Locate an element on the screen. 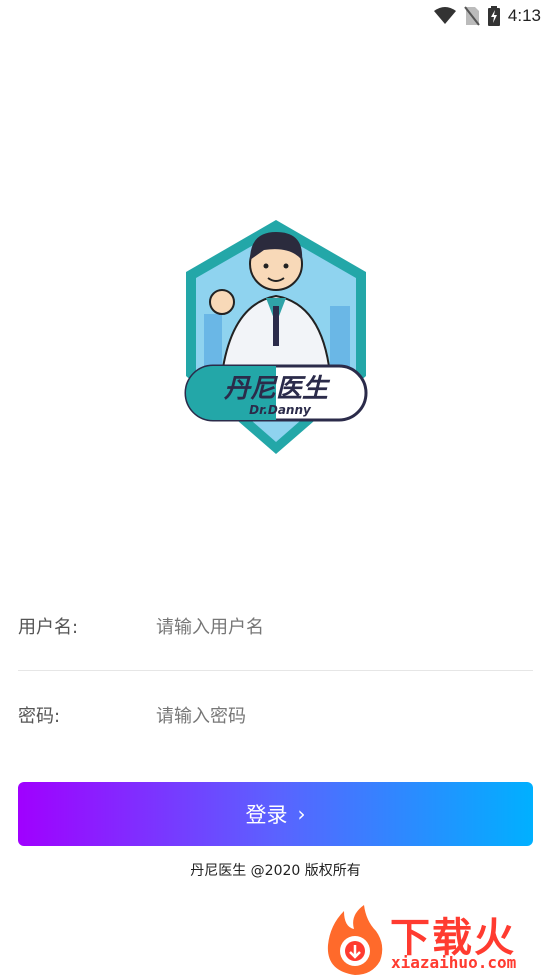 The height and width of the screenshot is (979, 551). battery-charging-icon is located at coordinates (493, 16).